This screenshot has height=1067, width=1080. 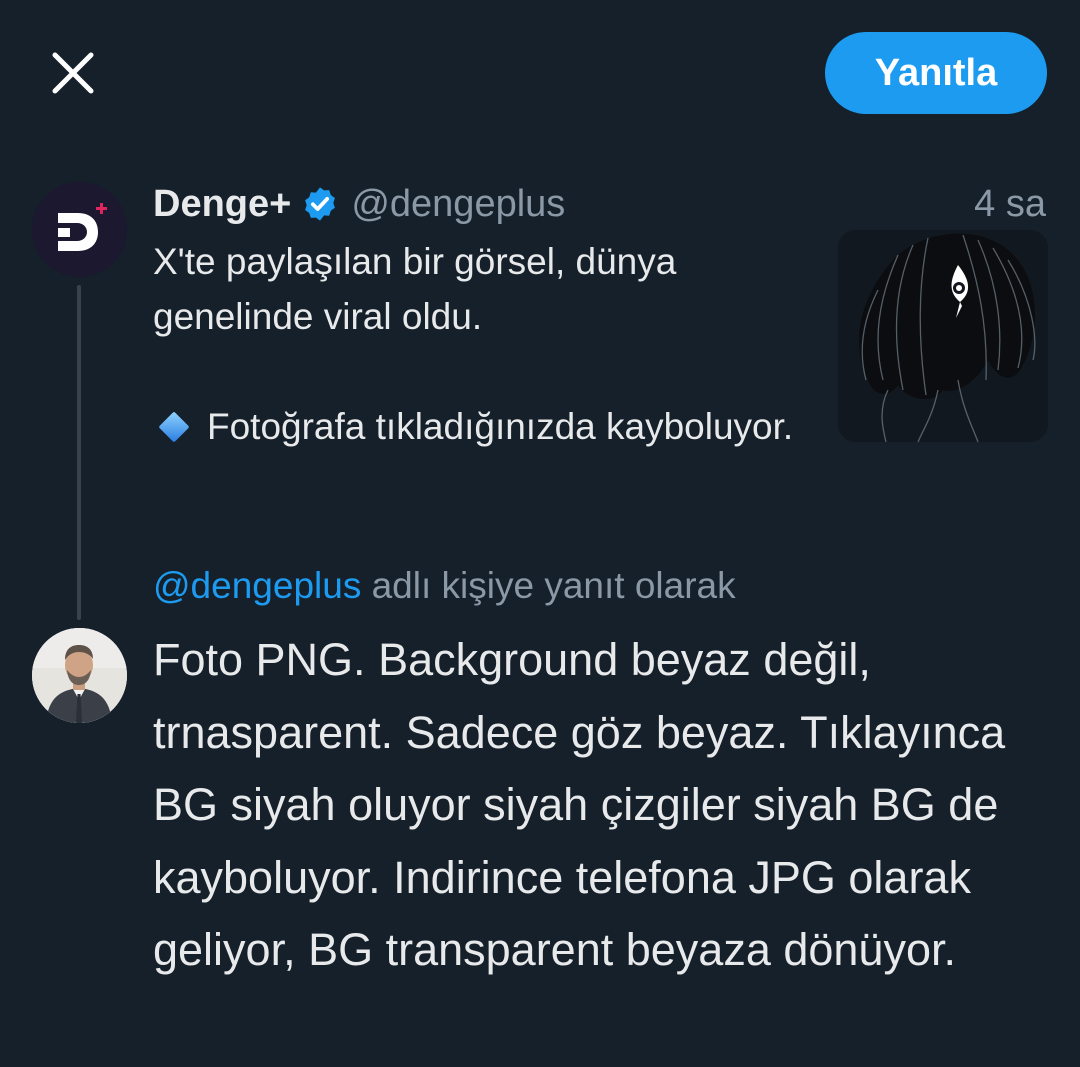 What do you see at coordinates (222, 204) in the screenshot?
I see `author-display-name: Denge+` at bounding box center [222, 204].